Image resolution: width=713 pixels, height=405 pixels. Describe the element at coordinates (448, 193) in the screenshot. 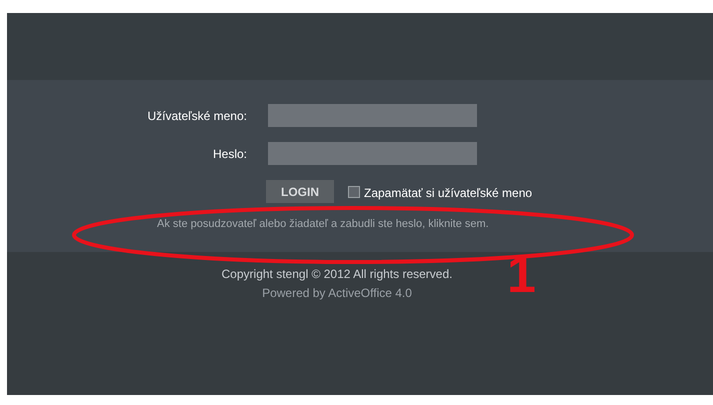

I see `remember-label: Zapamätať si užívateľské meno` at that location.